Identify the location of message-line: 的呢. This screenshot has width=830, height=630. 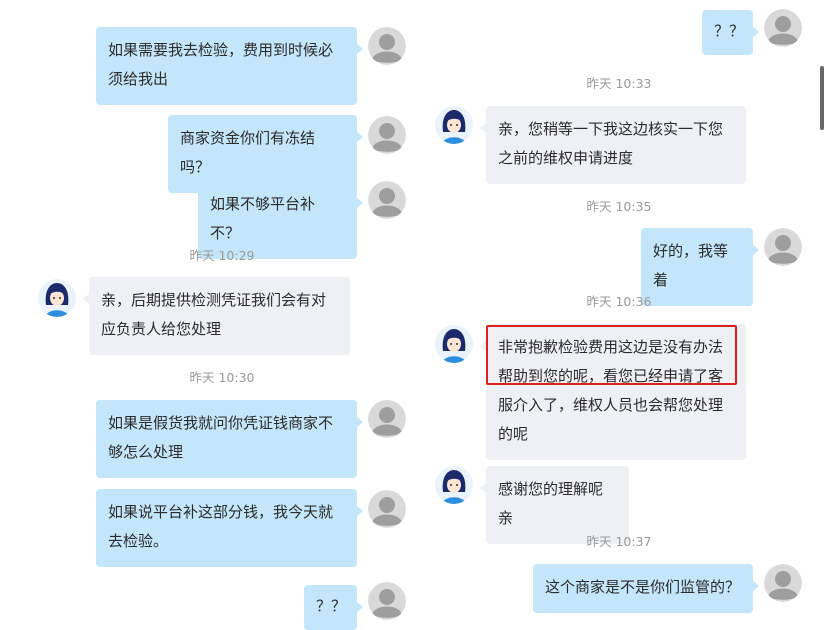
(513, 434).